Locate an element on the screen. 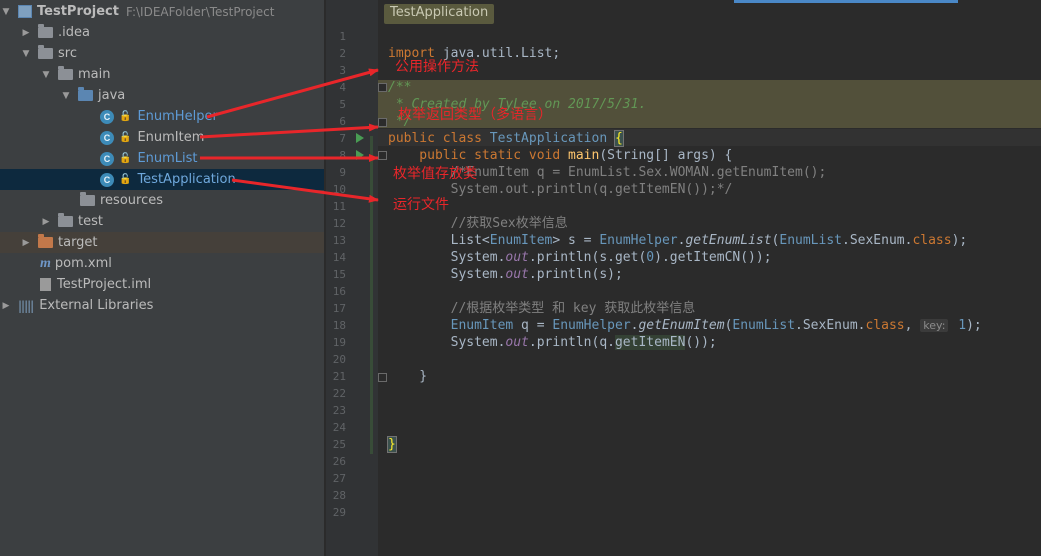 Image resolution: width=1041 pixels, height=556 pixels. annotation-run-file: 运行文件 is located at coordinates (421, 205).